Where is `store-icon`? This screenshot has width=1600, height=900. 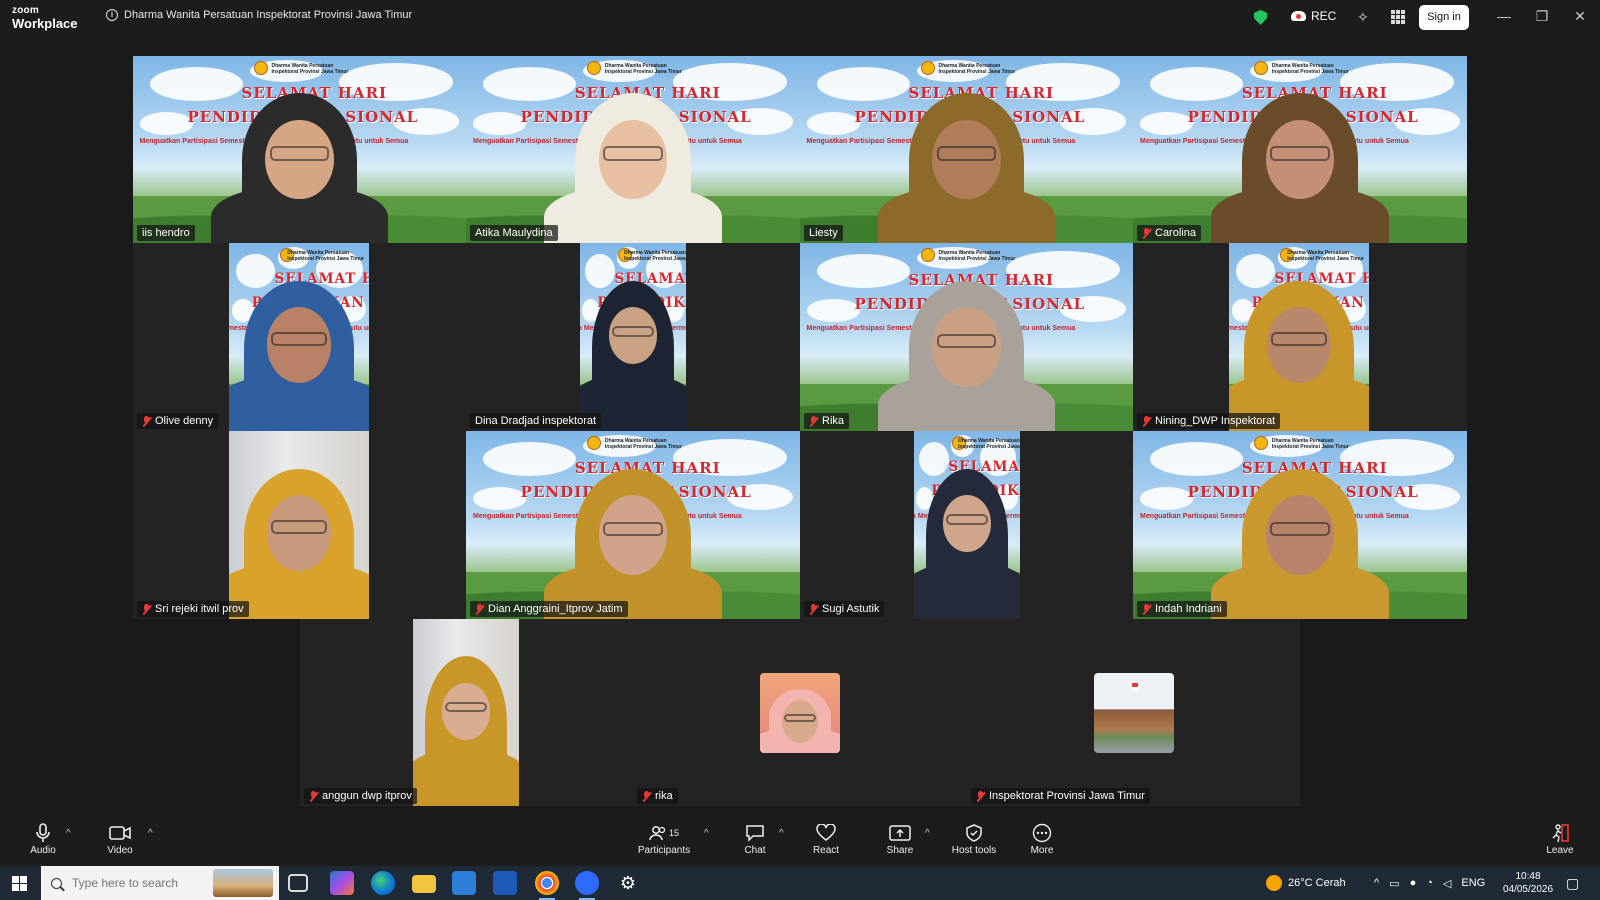 store-icon is located at coordinates (464, 883).